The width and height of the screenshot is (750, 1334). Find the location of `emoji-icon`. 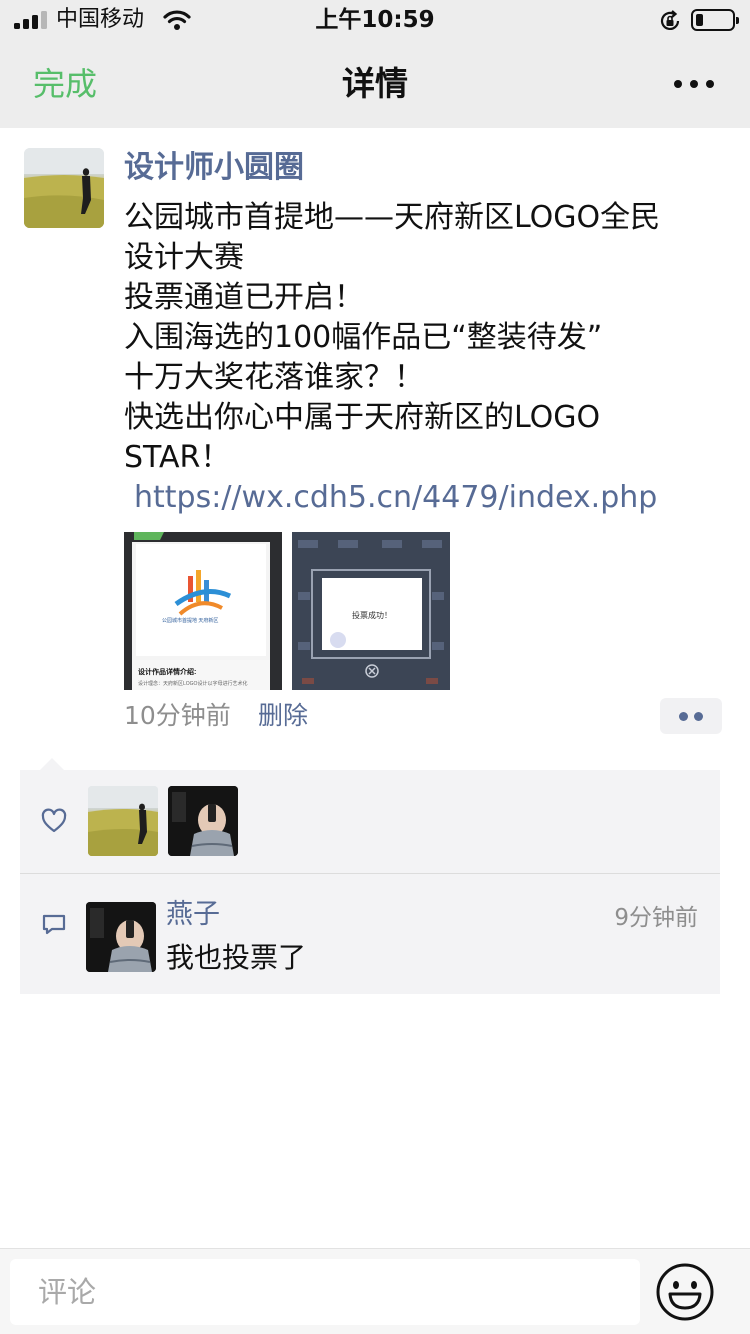

emoji-icon is located at coordinates (685, 1292).